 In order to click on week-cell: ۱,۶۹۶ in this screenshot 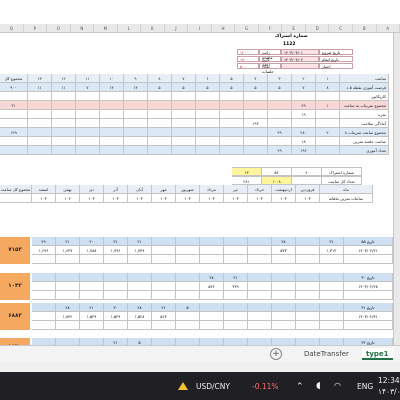, I will do `click(44, 250)`.